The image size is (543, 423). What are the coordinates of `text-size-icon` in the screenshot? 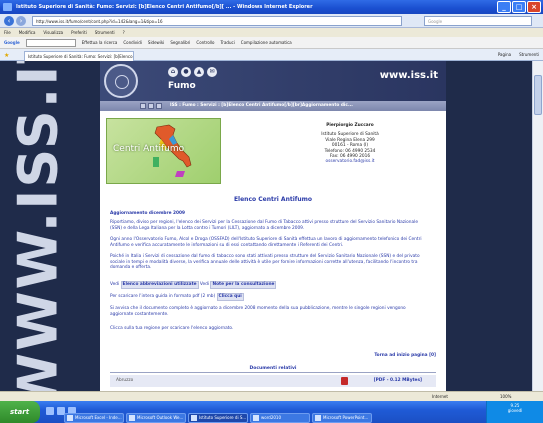 It's located at (159, 106).